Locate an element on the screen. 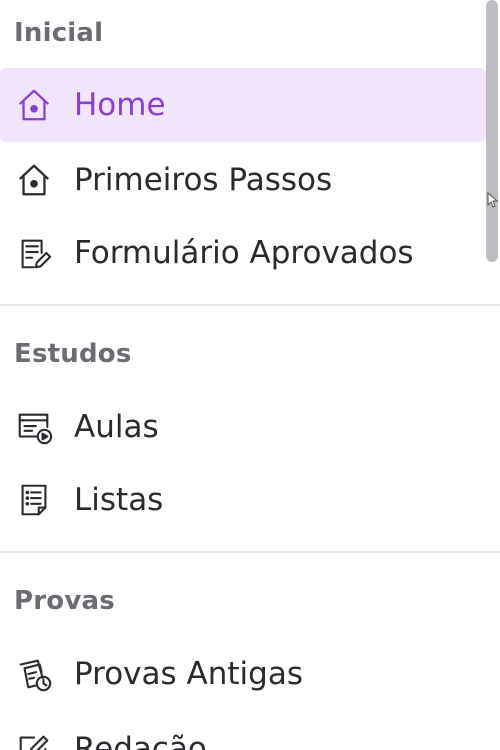 This screenshot has height=750, width=500. pencil-edit-icon is located at coordinates (34, 739).